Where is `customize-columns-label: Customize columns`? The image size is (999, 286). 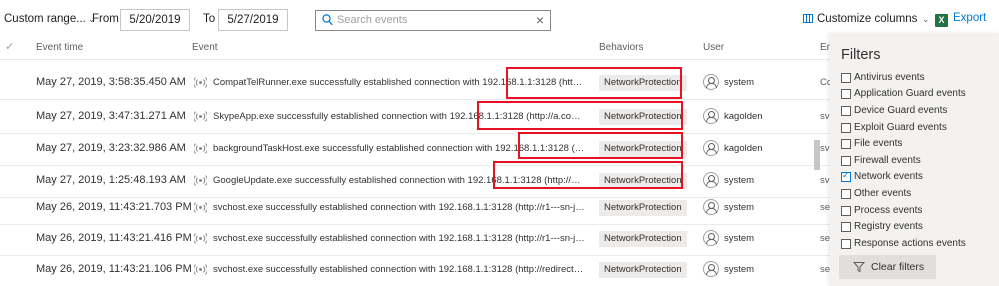 customize-columns-label: Customize columns is located at coordinates (867, 19).